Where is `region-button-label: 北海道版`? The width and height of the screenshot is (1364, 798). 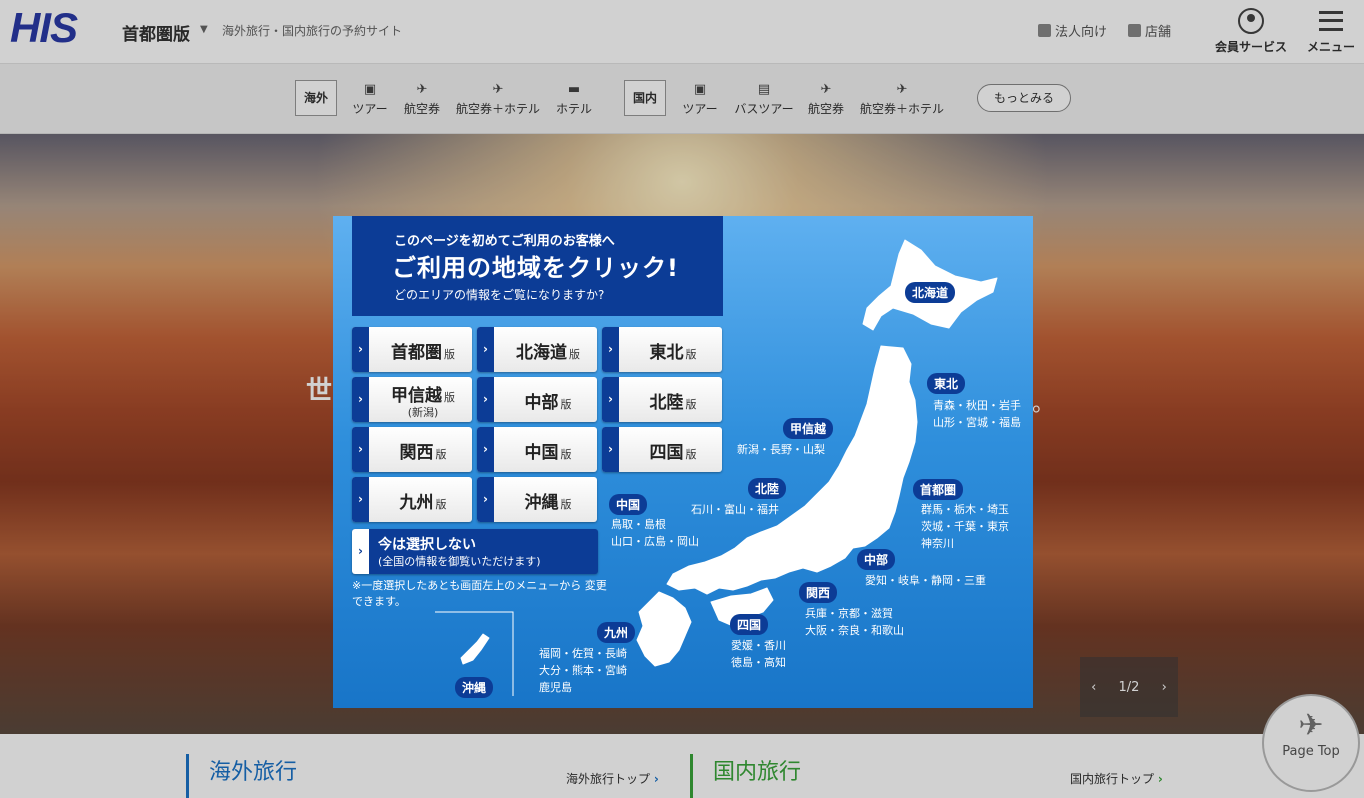
region-button-label: 北海道版 is located at coordinates (548, 350).